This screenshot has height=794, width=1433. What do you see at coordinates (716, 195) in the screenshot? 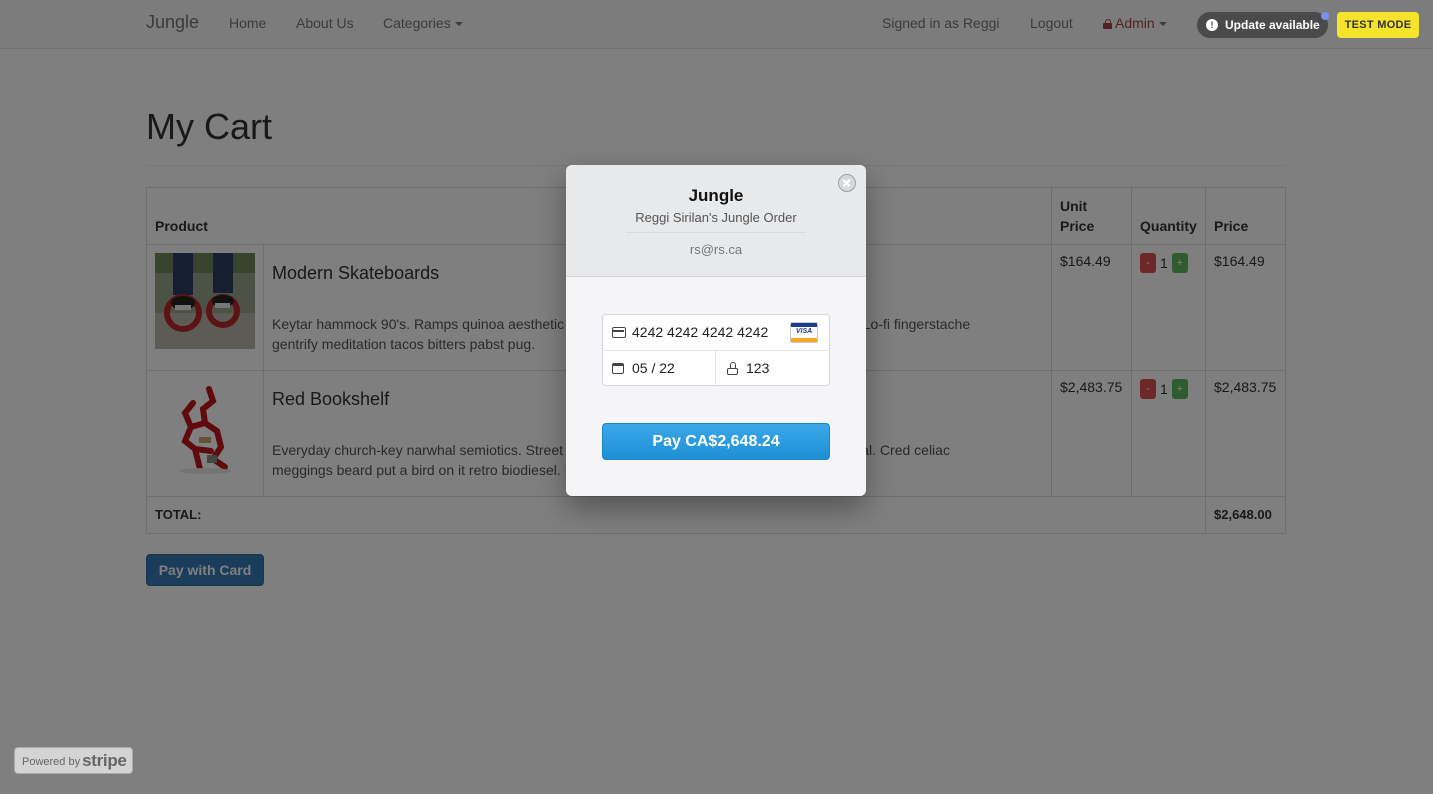
I see `checkout-title: Jungle` at bounding box center [716, 195].